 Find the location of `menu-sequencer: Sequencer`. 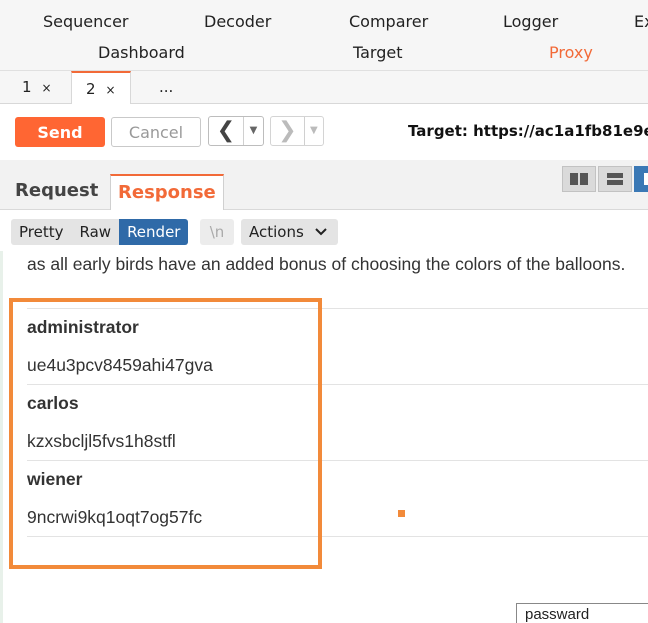

menu-sequencer: Sequencer is located at coordinates (86, 21).